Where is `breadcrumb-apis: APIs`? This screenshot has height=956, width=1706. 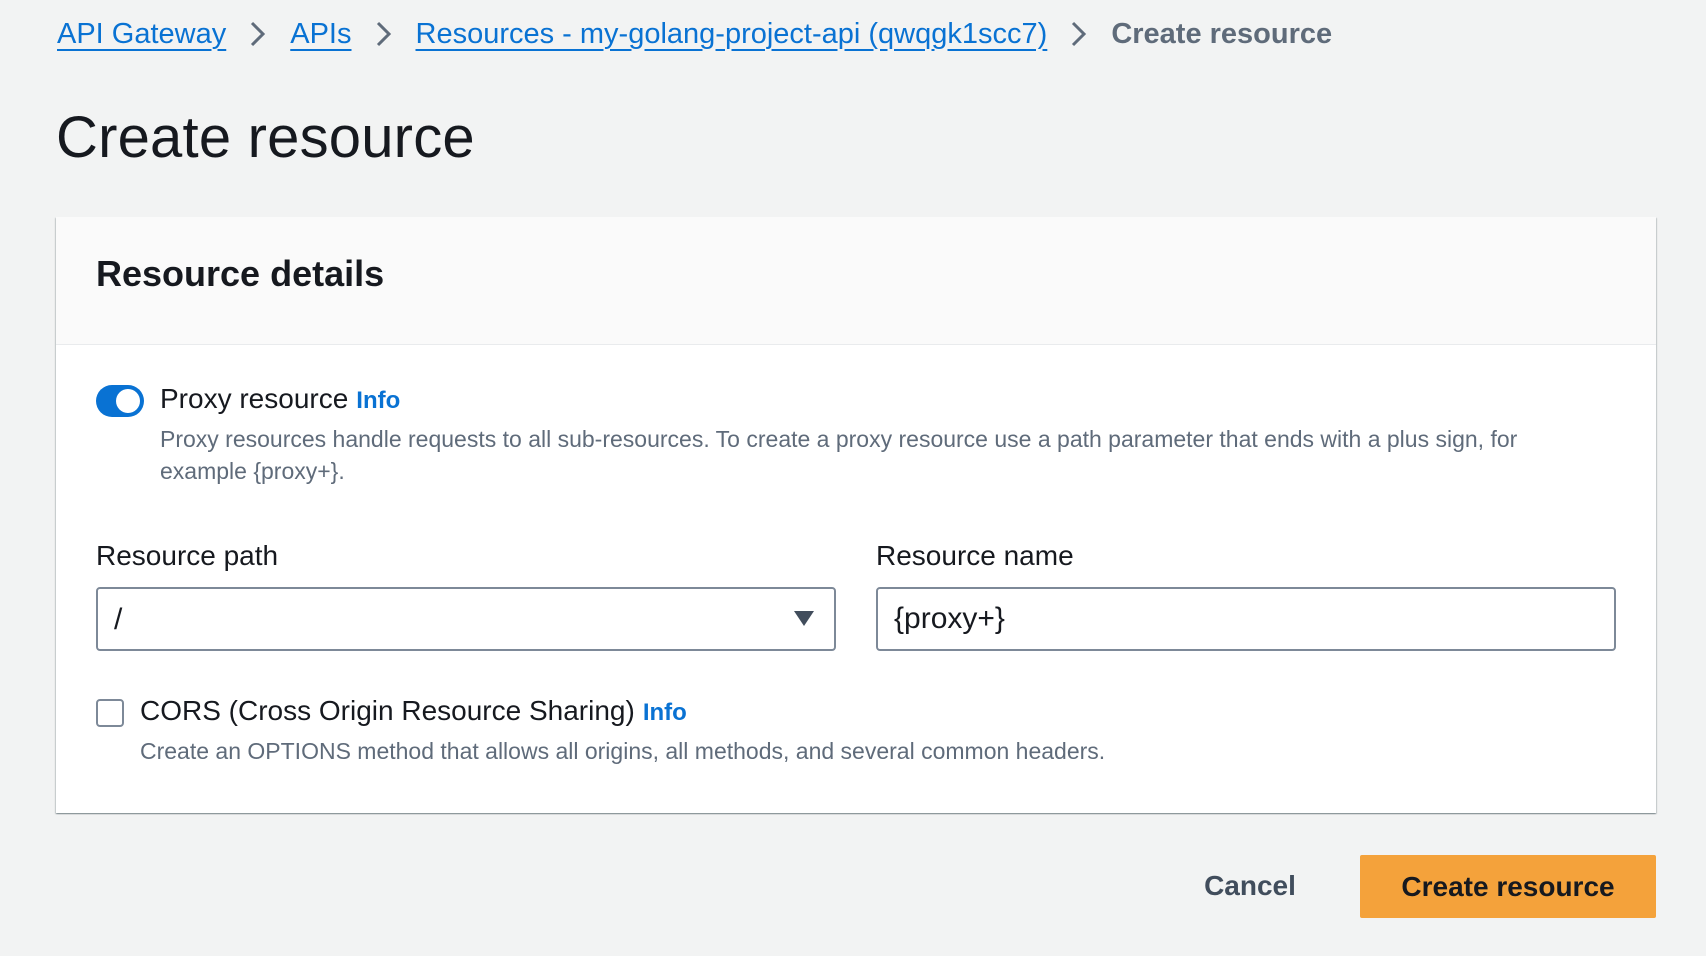
breadcrumb-apis: APIs is located at coordinates (320, 34).